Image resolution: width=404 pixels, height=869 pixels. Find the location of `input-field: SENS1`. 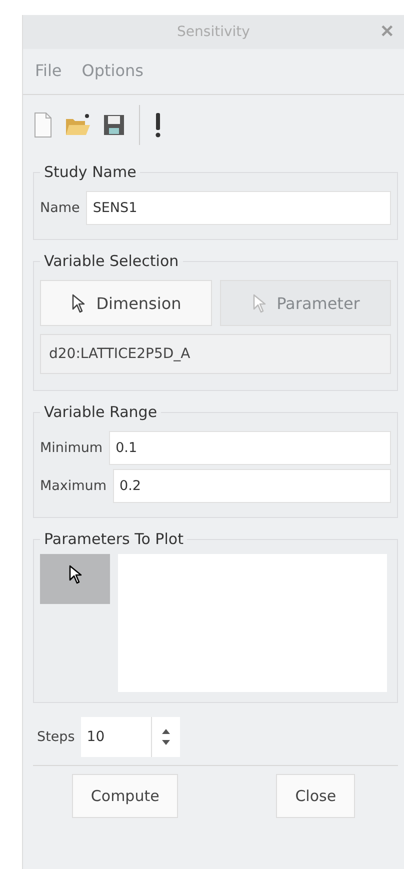

input-field: SENS1 is located at coordinates (238, 208).